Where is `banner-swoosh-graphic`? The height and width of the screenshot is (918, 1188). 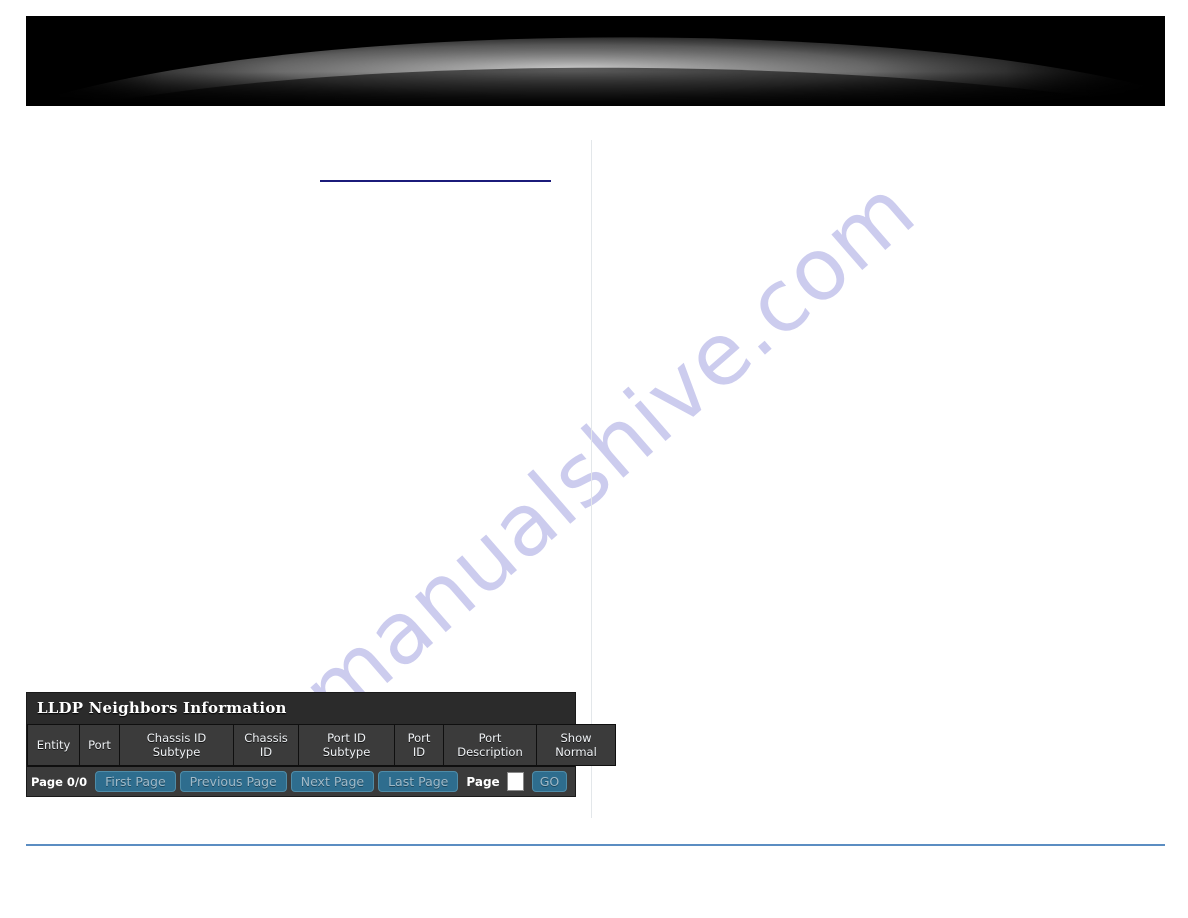 banner-swoosh-graphic is located at coordinates (595, 61).